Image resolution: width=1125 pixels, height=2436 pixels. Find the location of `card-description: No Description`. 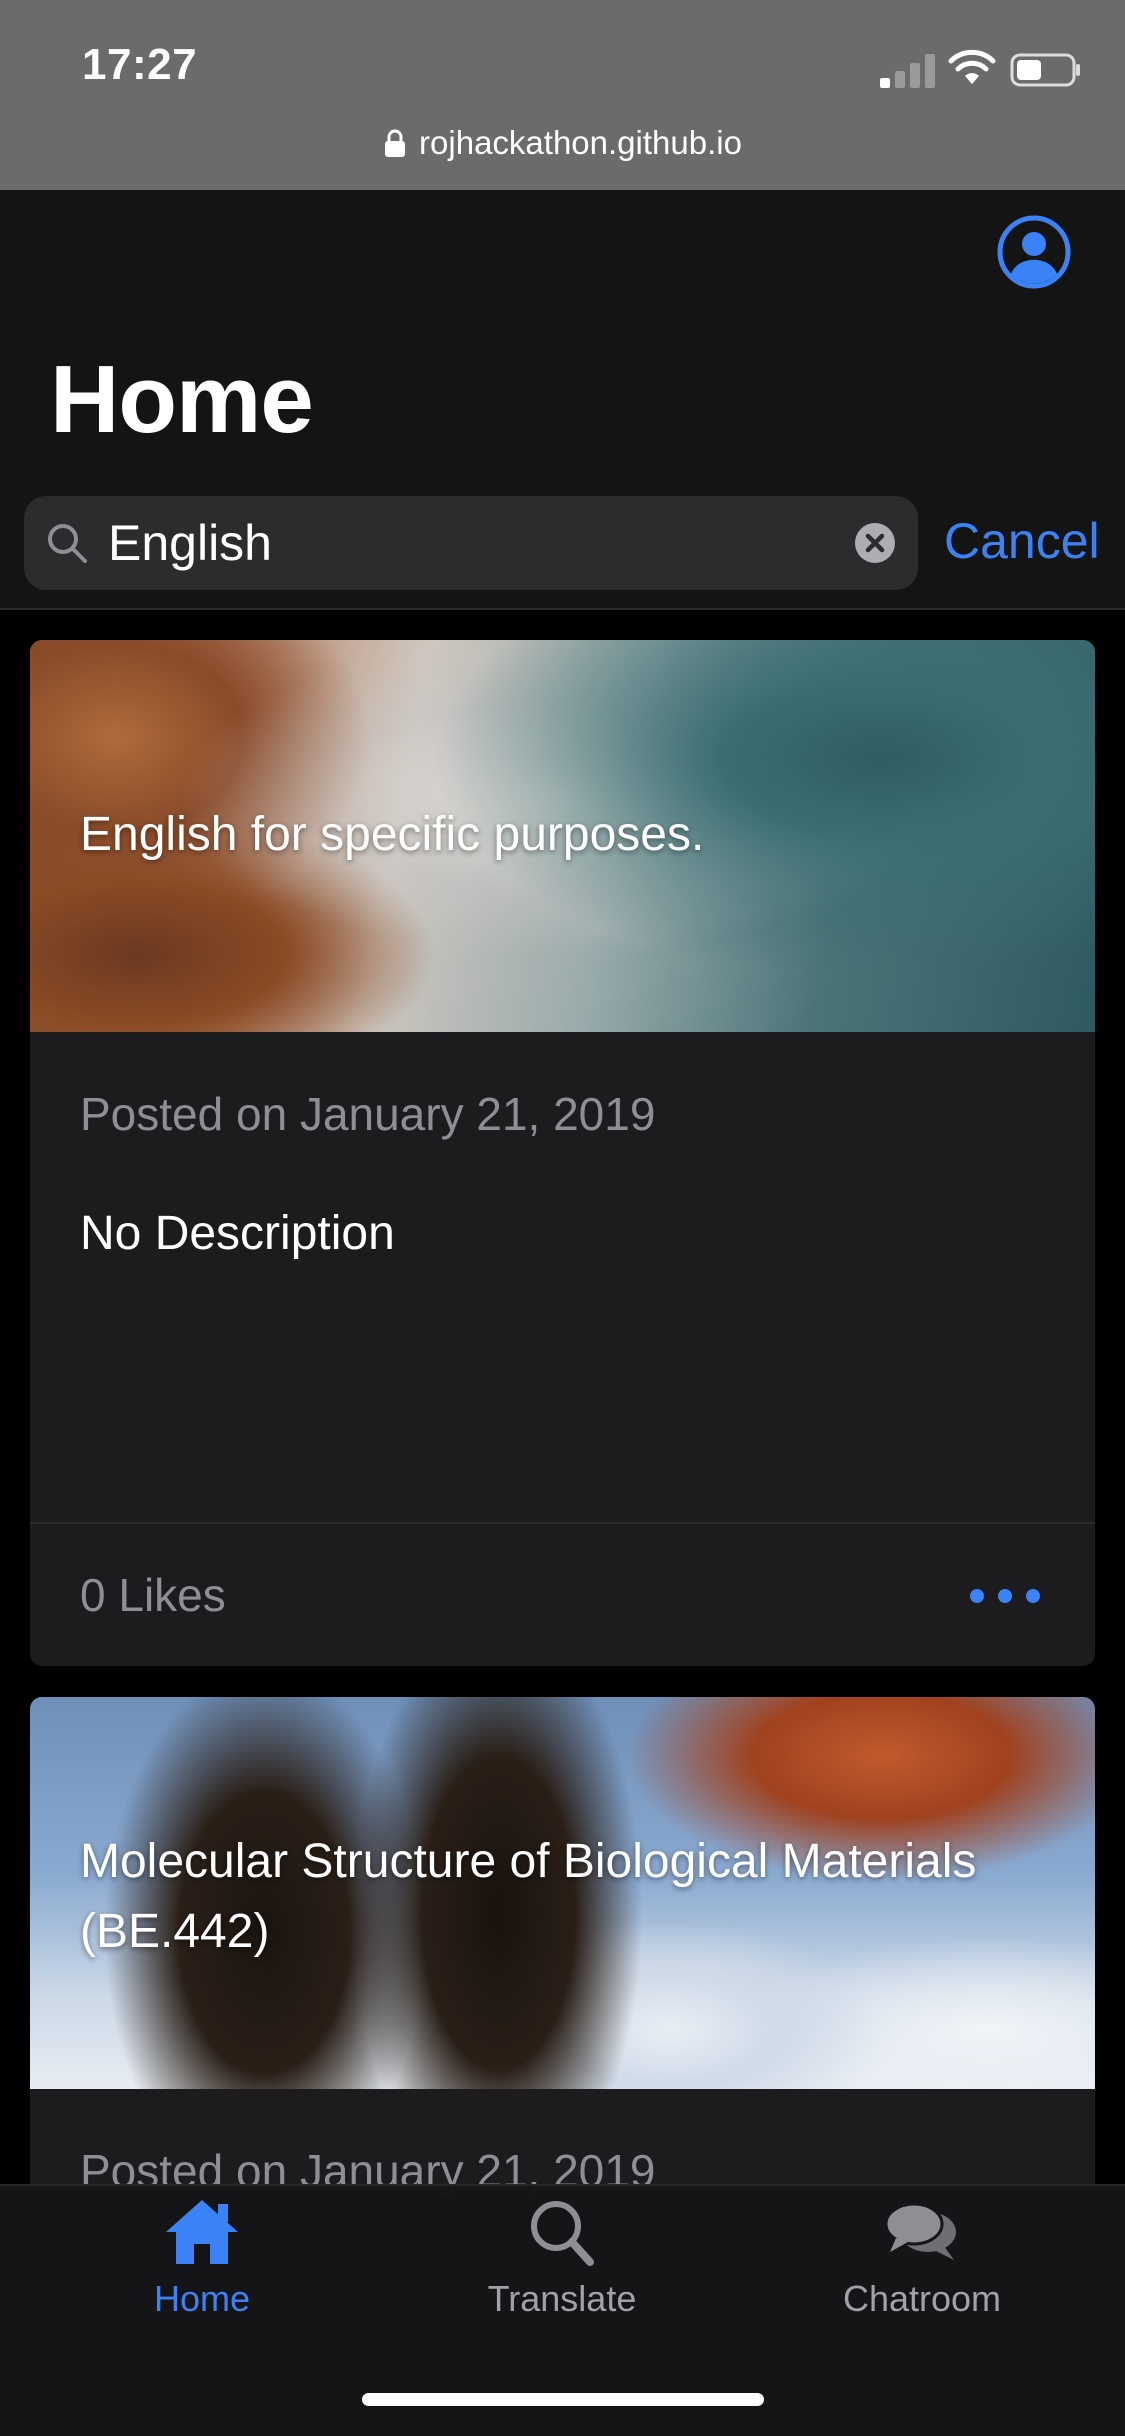

card-description: No Description is located at coordinates (237, 1233).